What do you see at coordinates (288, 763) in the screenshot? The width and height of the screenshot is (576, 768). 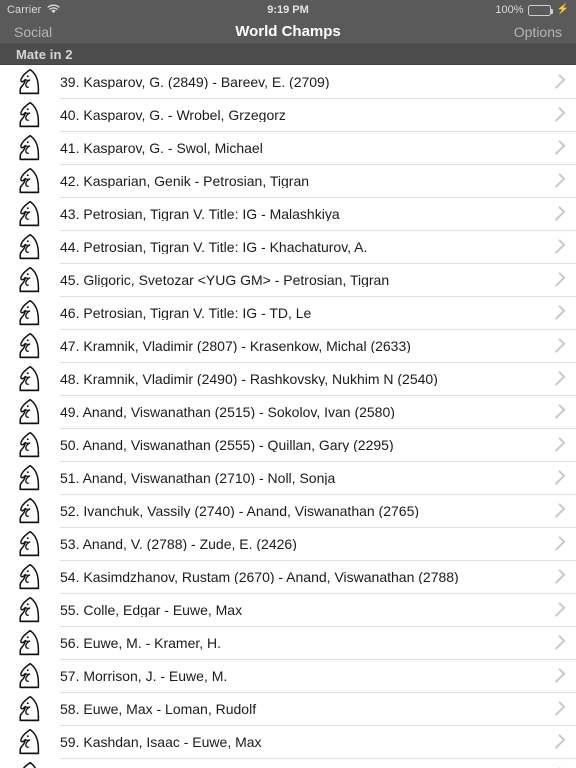 I see `list-item` at bounding box center [288, 763].